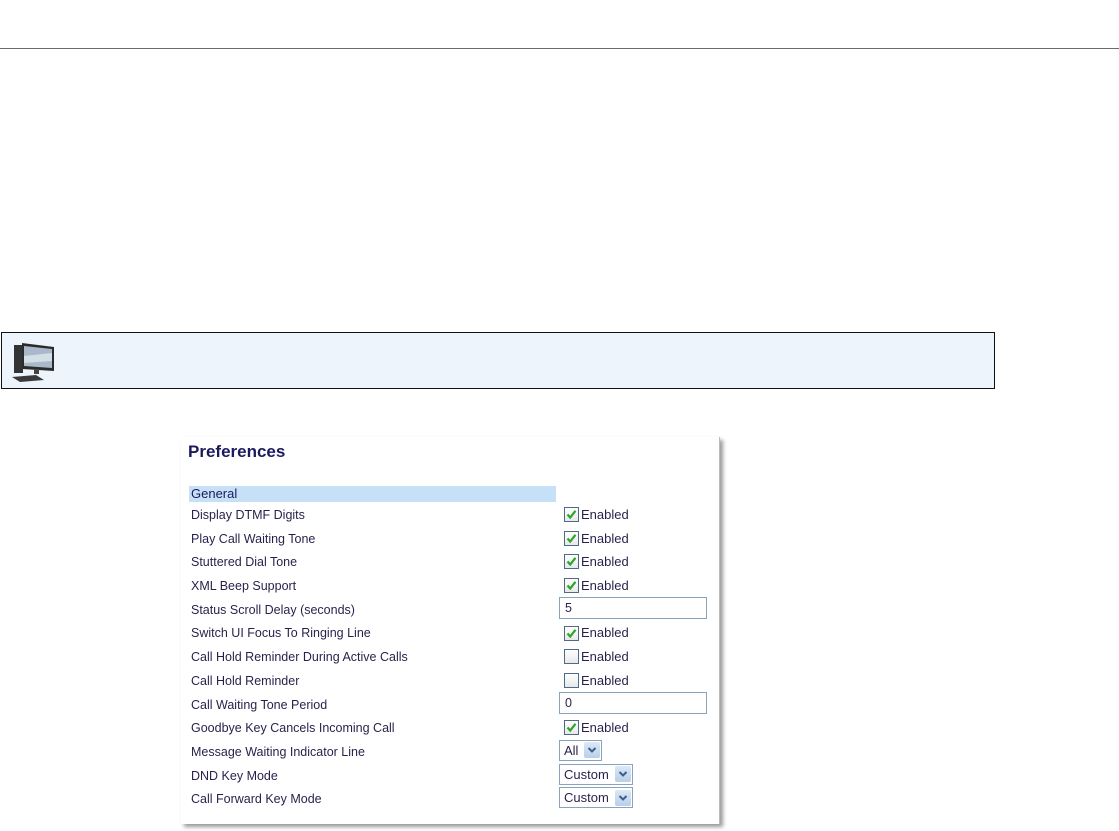 This screenshot has height=831, width=1119. I want to click on goodbye-key-cancels-incoming-call-checkbox-field: Enabled, so click(596, 728).